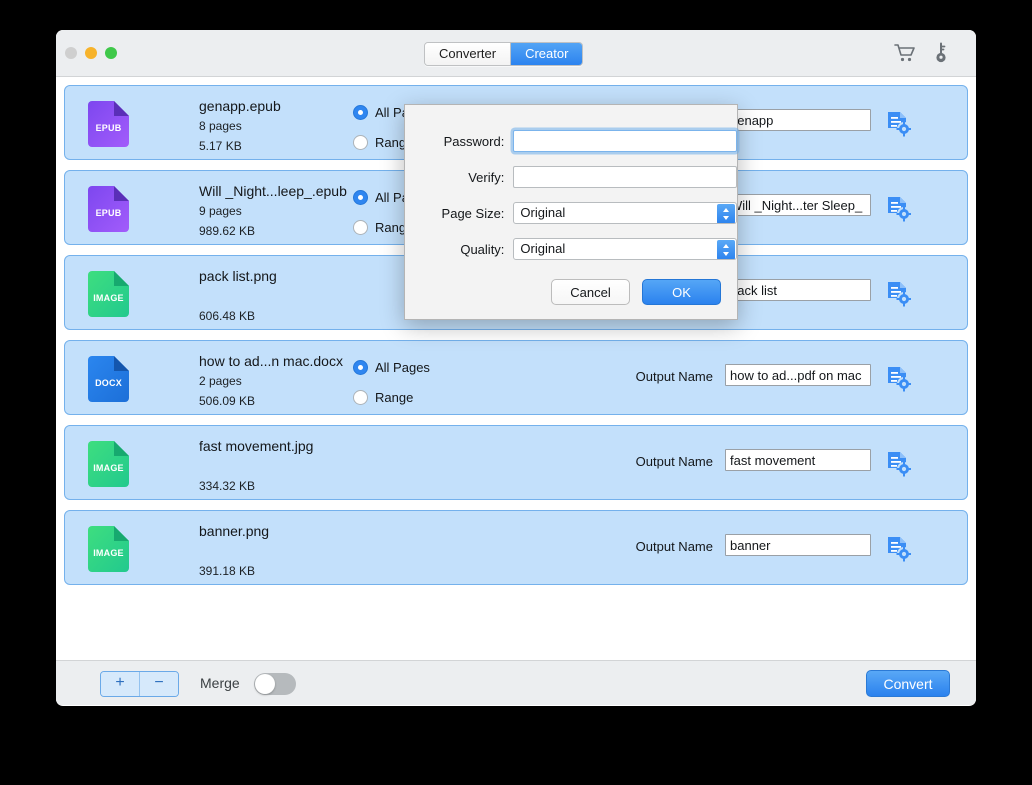 This screenshot has width=1032, height=785. What do you see at coordinates (238, 296) in the screenshot?
I see `file-info: pack list.png 606.48 KB` at bounding box center [238, 296].